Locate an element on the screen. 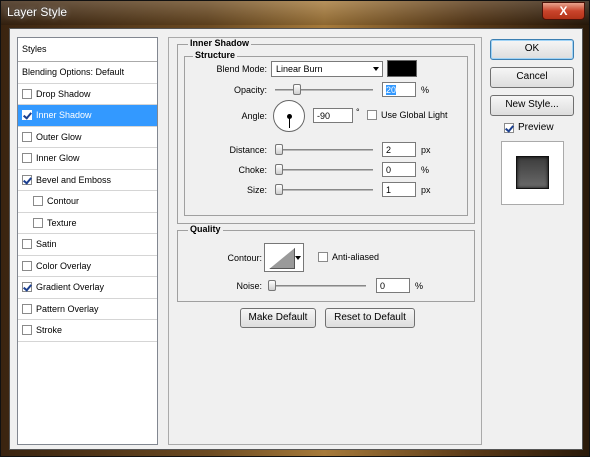 The image size is (590, 457). make-default-button: Make Default is located at coordinates (278, 318).